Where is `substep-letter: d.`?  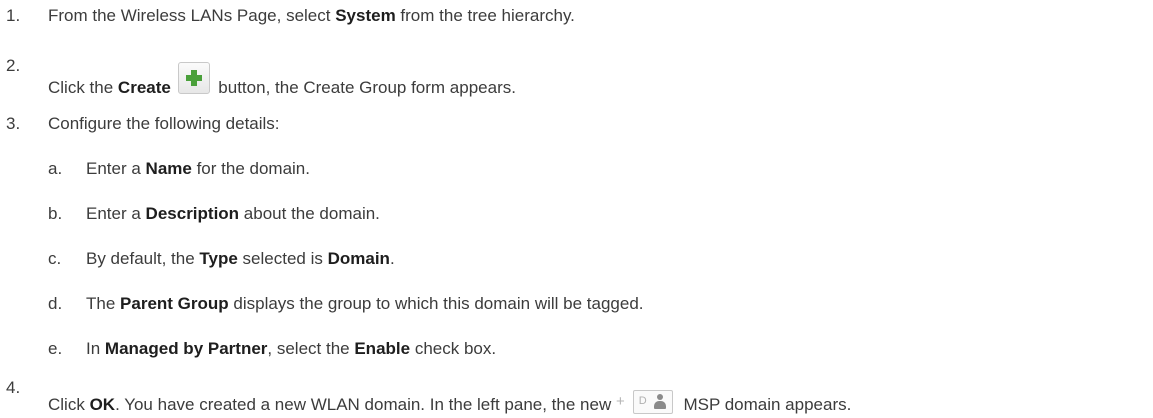 substep-letter: d. is located at coordinates (55, 303).